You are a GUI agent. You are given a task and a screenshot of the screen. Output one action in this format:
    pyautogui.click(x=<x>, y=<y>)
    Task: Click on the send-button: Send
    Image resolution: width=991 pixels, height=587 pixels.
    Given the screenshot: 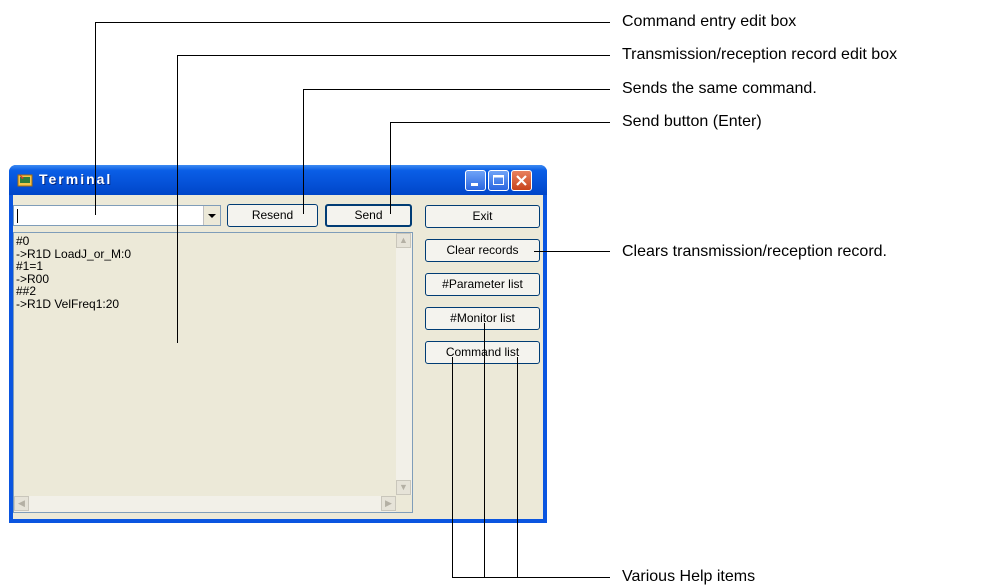 What is the action you would take?
    pyautogui.click(x=368, y=215)
    